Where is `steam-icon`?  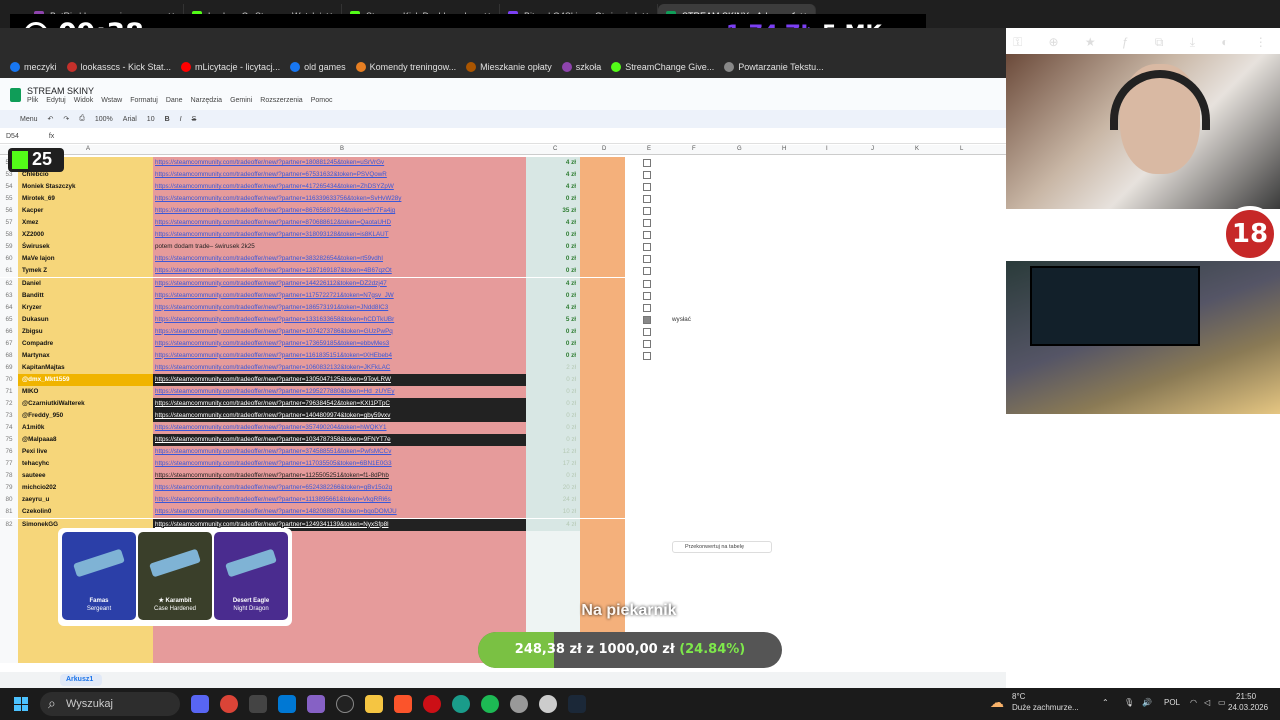
steam-icon is located at coordinates (577, 704).